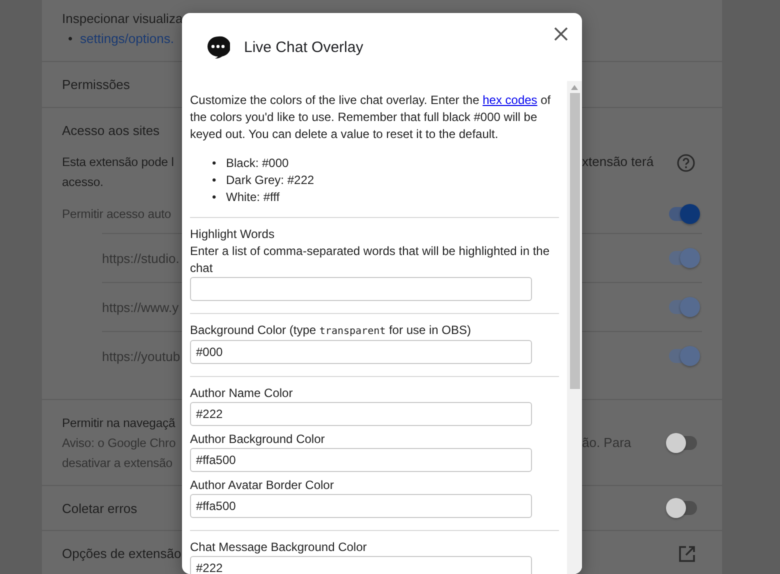 This screenshot has height=574, width=780. What do you see at coordinates (141, 258) in the screenshot?
I see `site-url: https://studio.` at bounding box center [141, 258].